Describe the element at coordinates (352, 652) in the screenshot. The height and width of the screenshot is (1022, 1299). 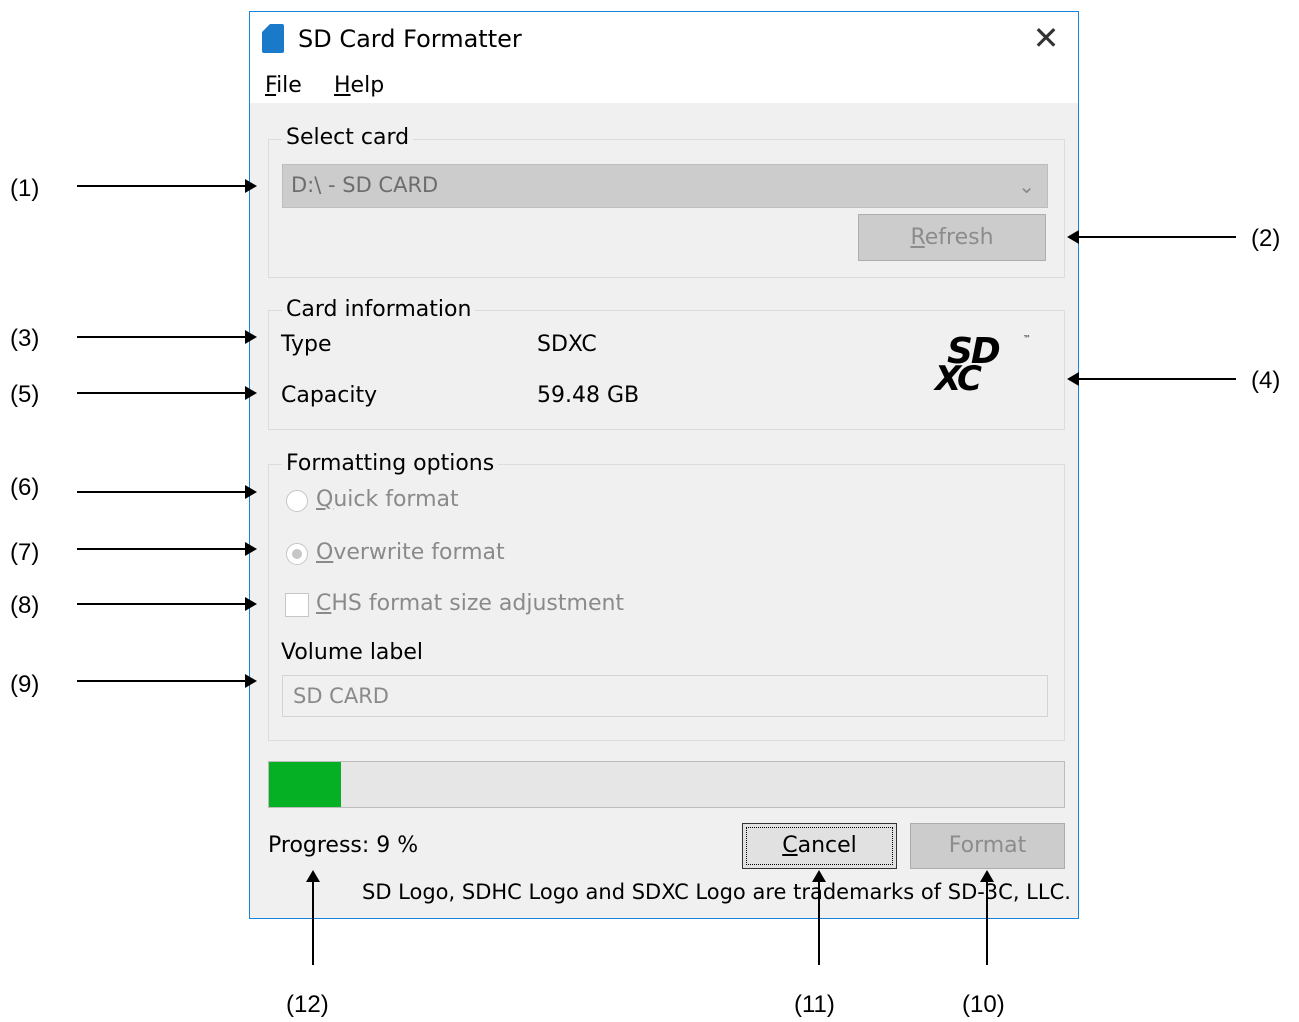
I see `volume-label-caption: Volume label` at that location.